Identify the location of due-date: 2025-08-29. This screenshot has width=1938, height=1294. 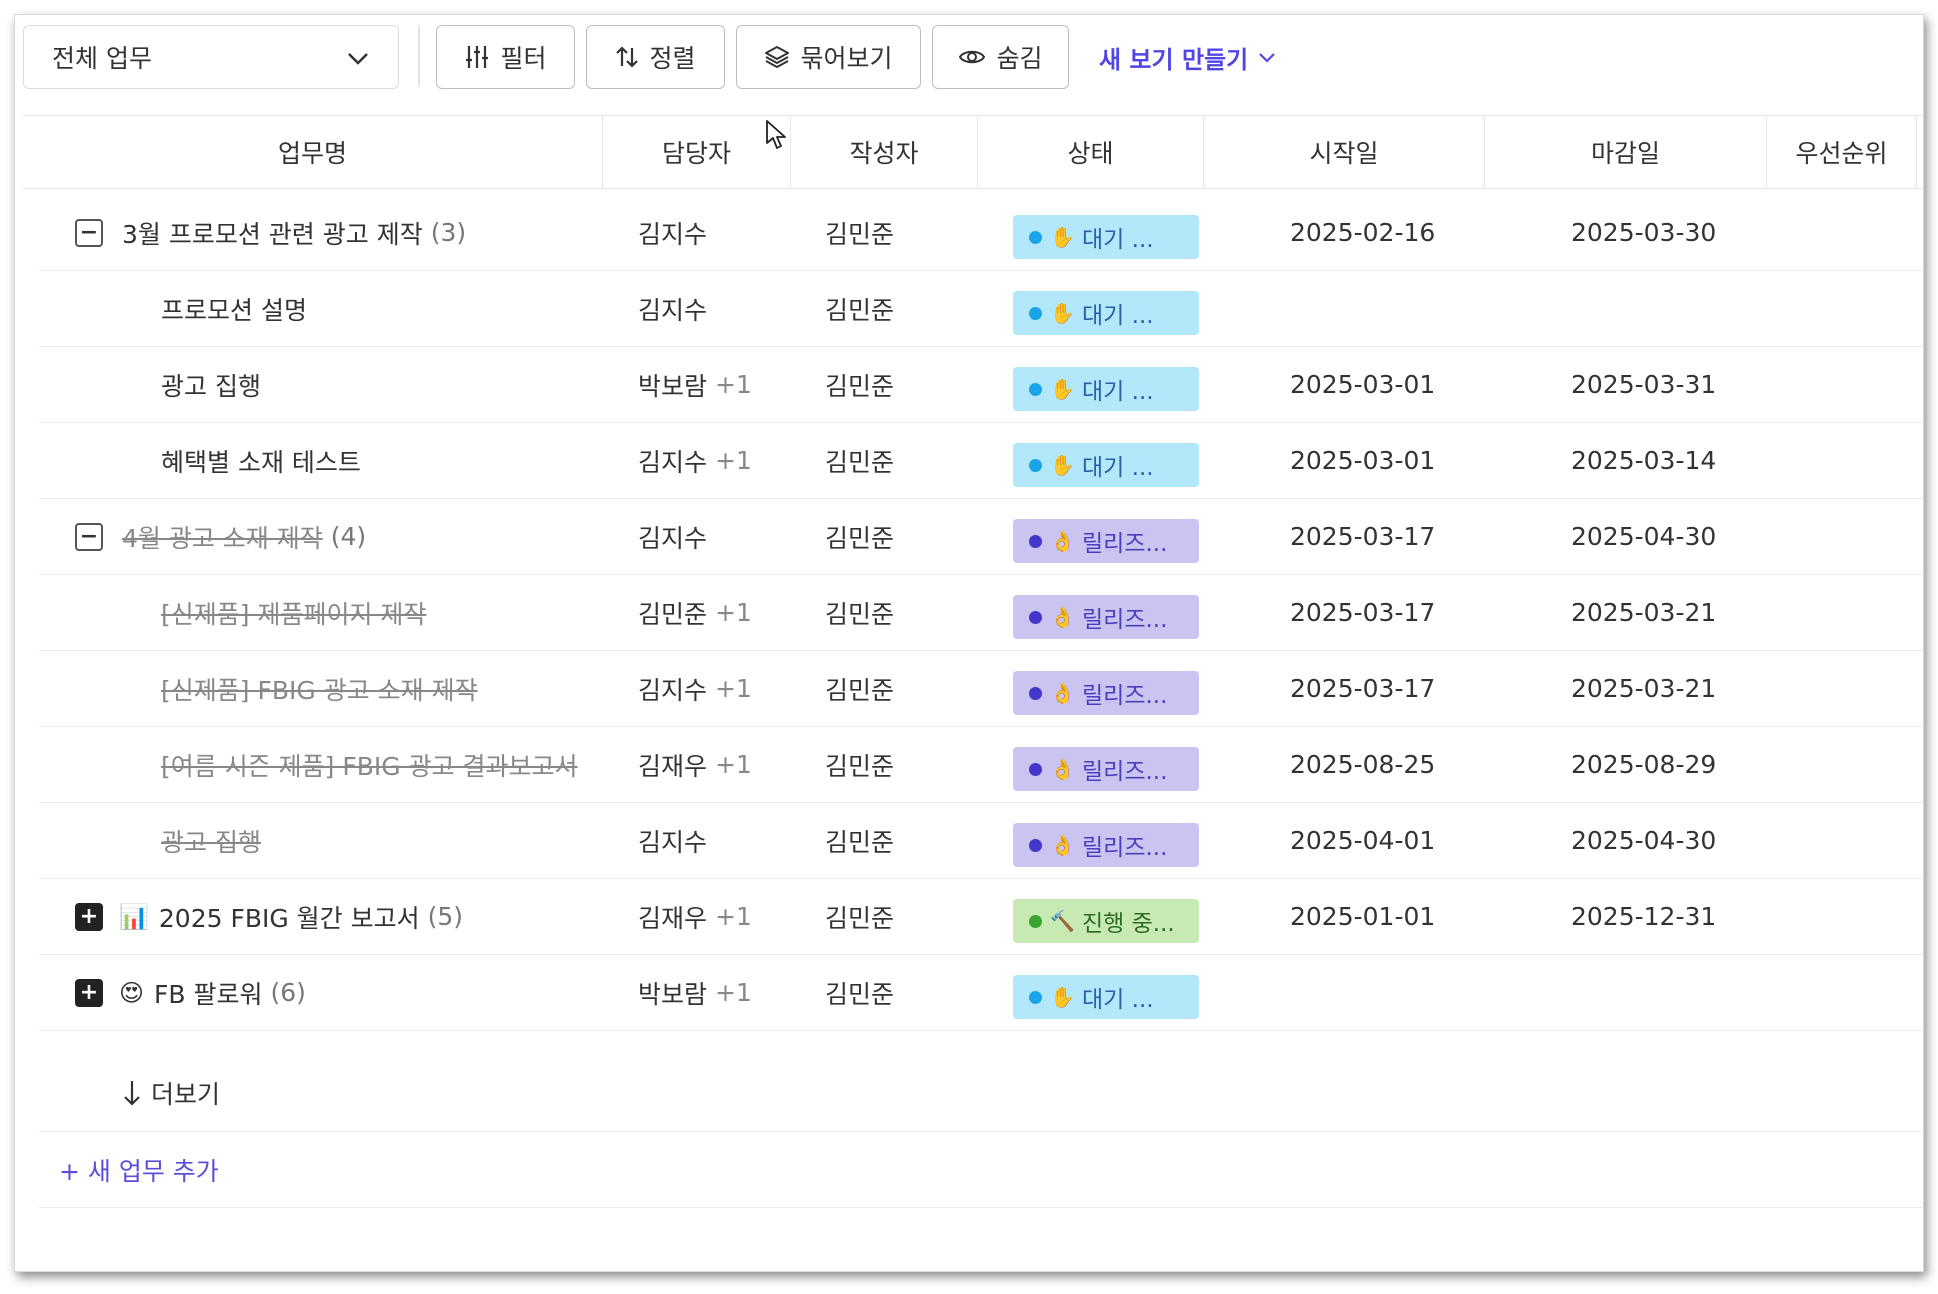
(1643, 764).